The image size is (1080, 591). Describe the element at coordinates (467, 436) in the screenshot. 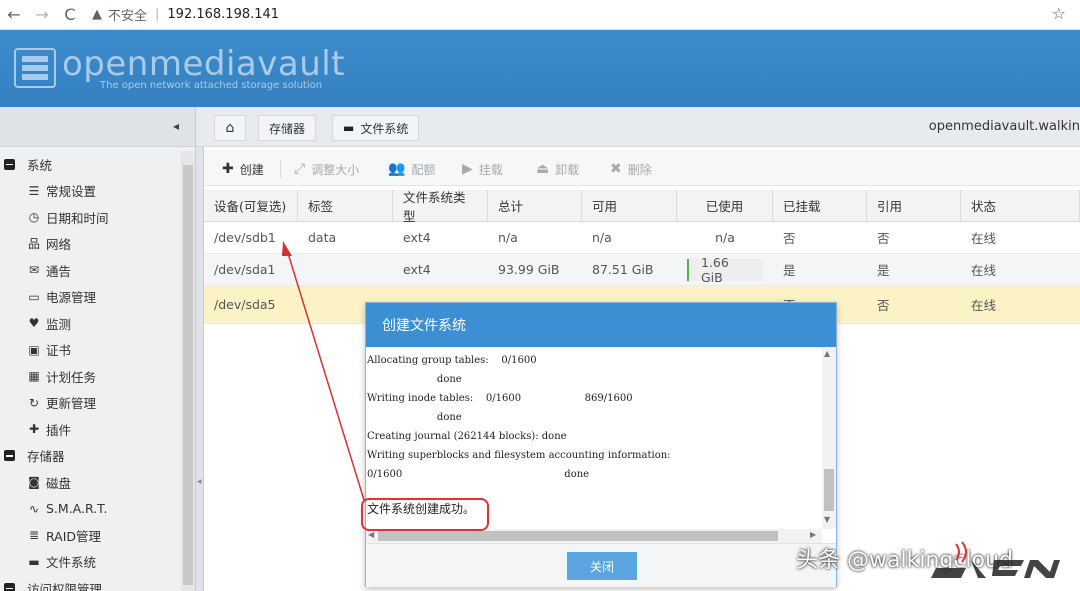

I see `log-line: Creating journal (262144 blocks): done` at that location.